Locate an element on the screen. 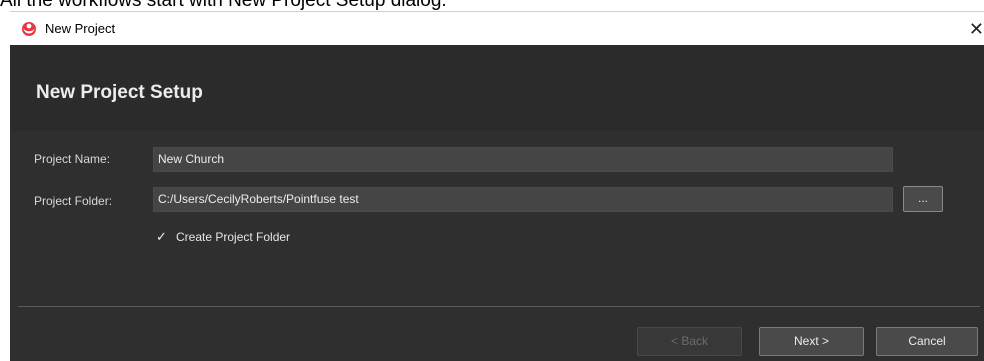 Image resolution: width=984 pixels, height=361 pixels. close-icon: ✕ is located at coordinates (976, 29).